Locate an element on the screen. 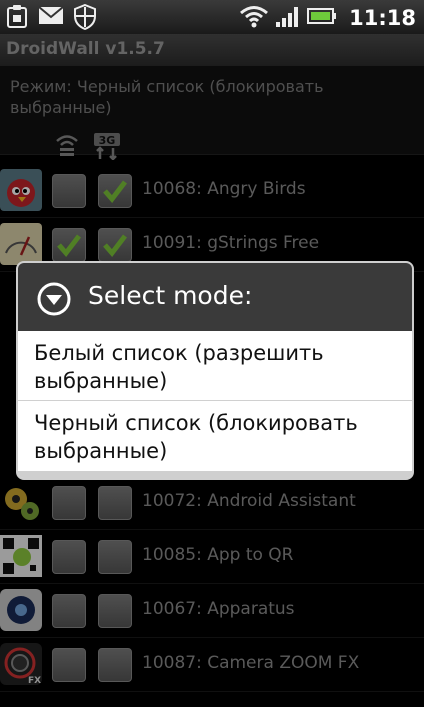 Image resolution: width=424 pixels, height=707 pixels. status-time: 11:18 is located at coordinates (382, 18).